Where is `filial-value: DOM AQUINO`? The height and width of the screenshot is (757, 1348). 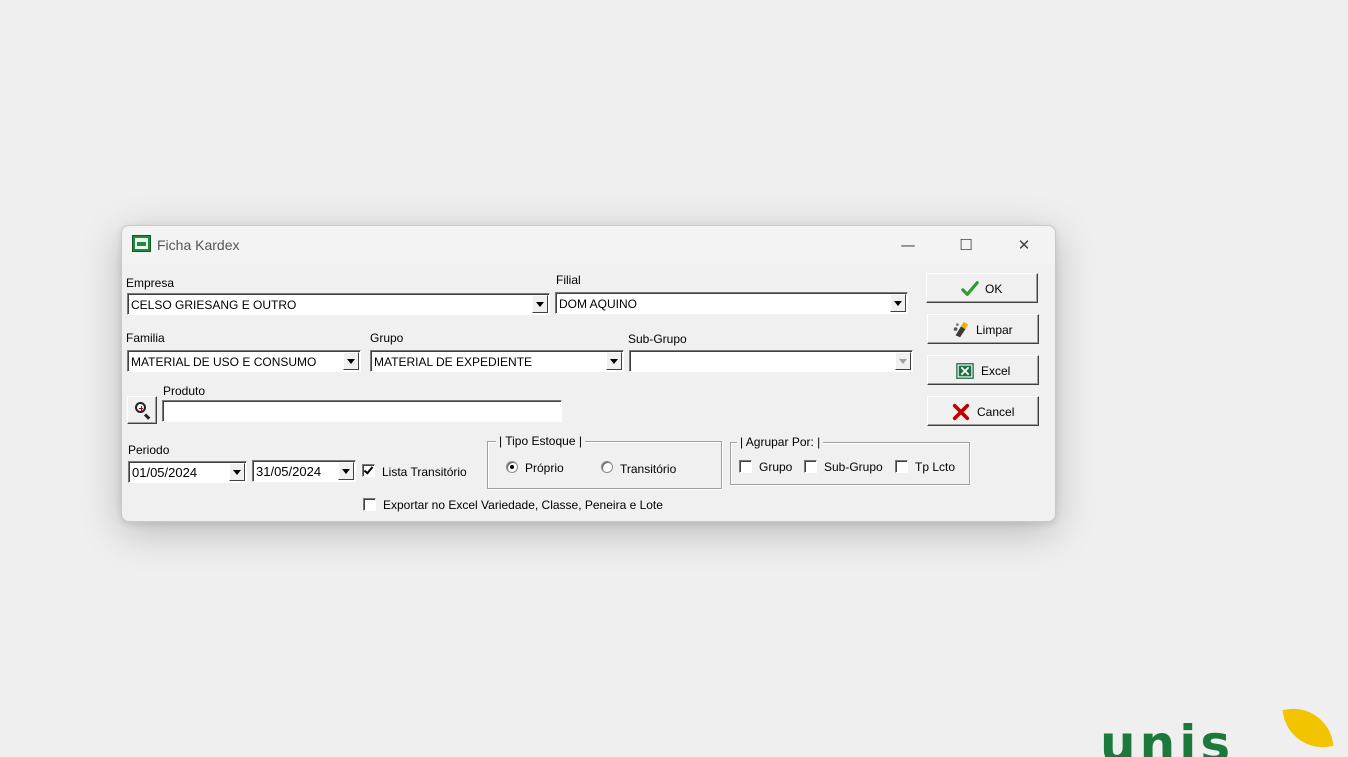
filial-value: DOM AQUINO is located at coordinates (598, 304).